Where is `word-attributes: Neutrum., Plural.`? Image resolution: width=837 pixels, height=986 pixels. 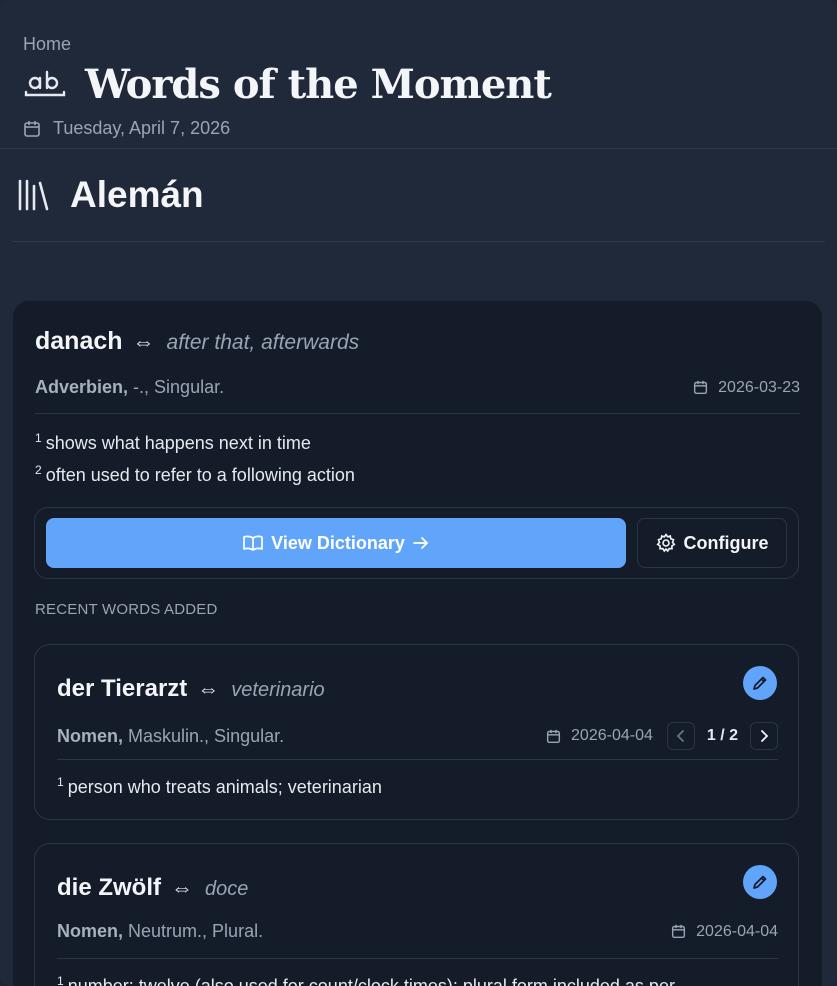 word-attributes: Neutrum., Plural. is located at coordinates (196, 931).